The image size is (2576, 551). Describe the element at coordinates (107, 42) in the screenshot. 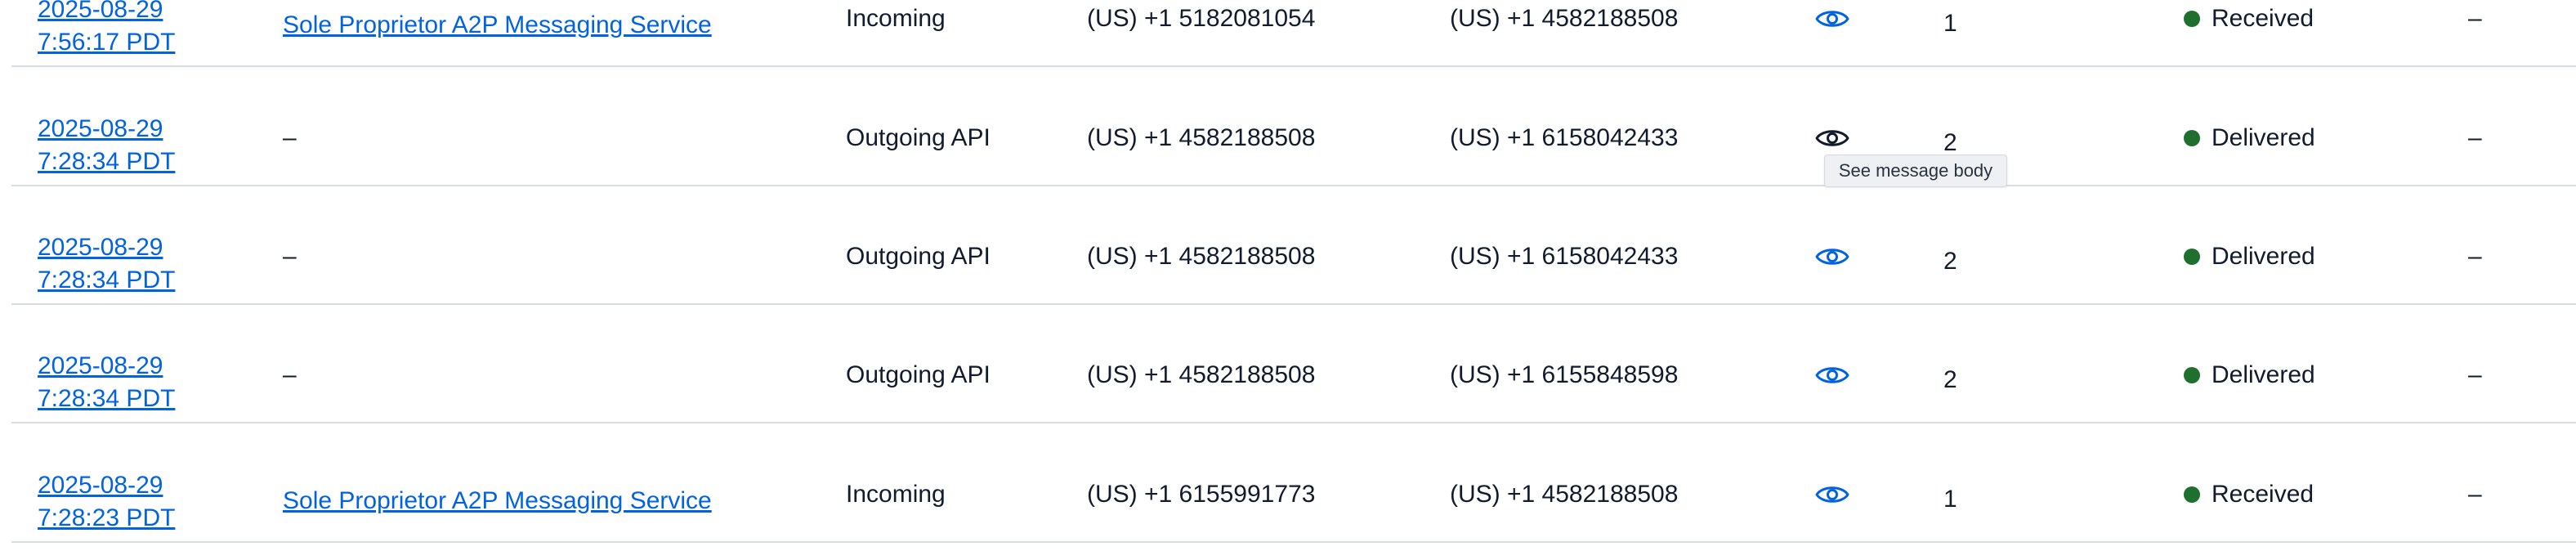

I see `message-time: 7:56:17 PDT` at that location.